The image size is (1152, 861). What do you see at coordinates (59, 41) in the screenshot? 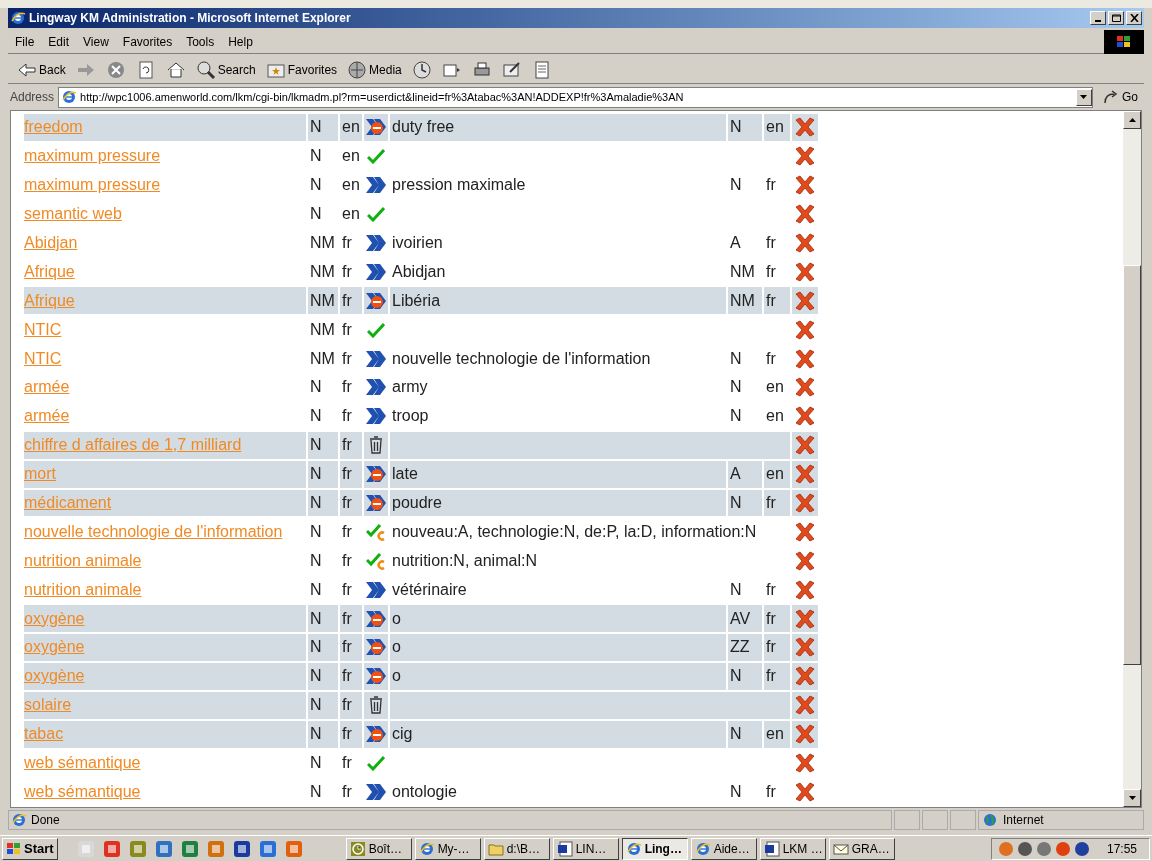
I see `menu-item: Edit` at bounding box center [59, 41].